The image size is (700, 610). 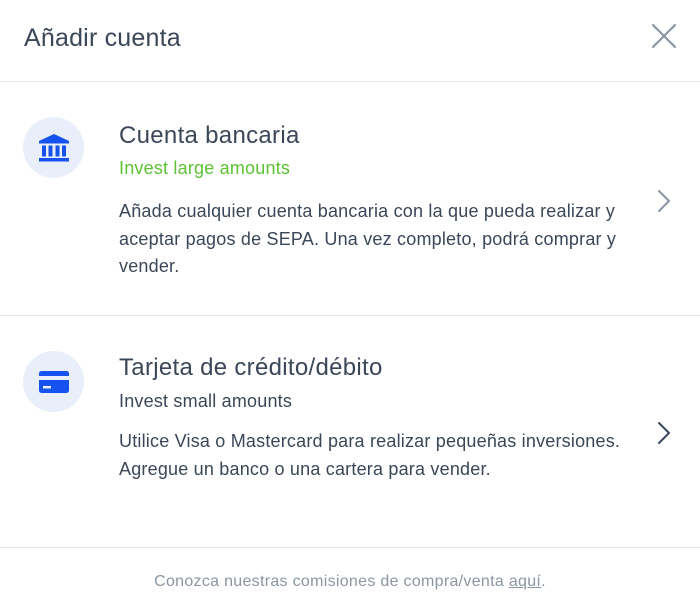 I want to click on footer-period: ., so click(x=543, y=581).